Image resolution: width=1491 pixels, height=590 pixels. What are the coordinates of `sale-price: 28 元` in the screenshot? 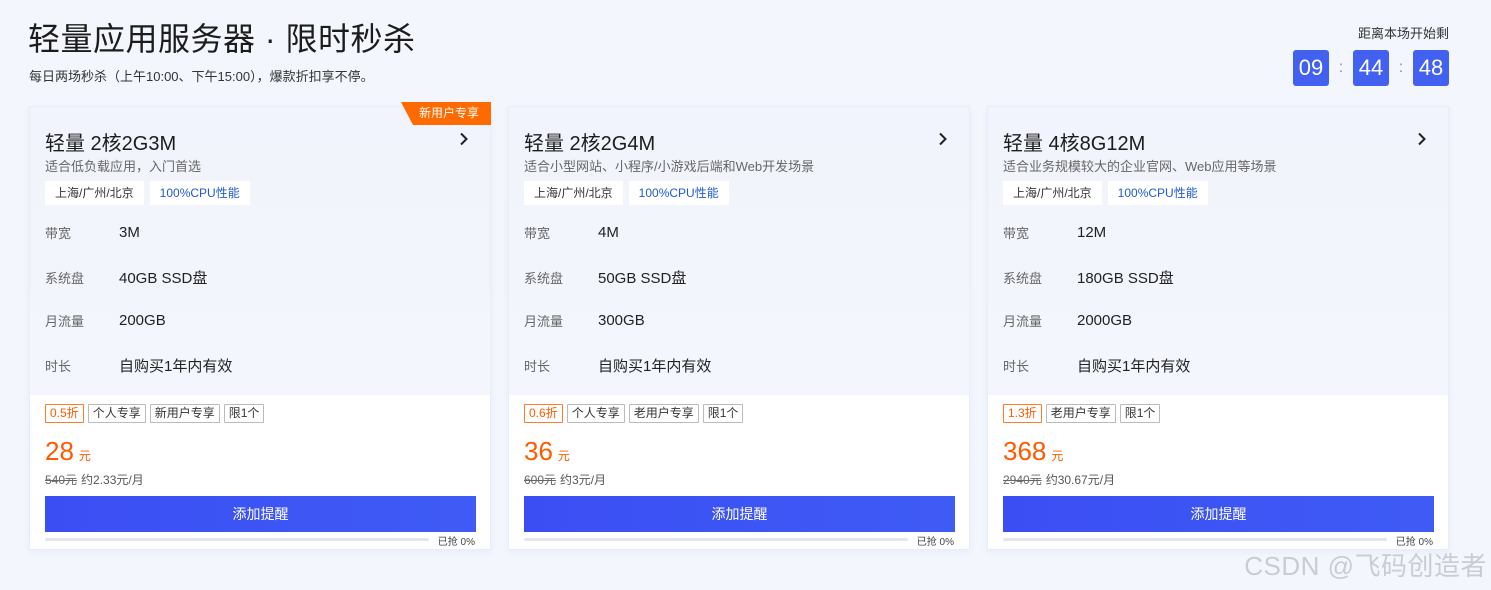 It's located at (68, 451).